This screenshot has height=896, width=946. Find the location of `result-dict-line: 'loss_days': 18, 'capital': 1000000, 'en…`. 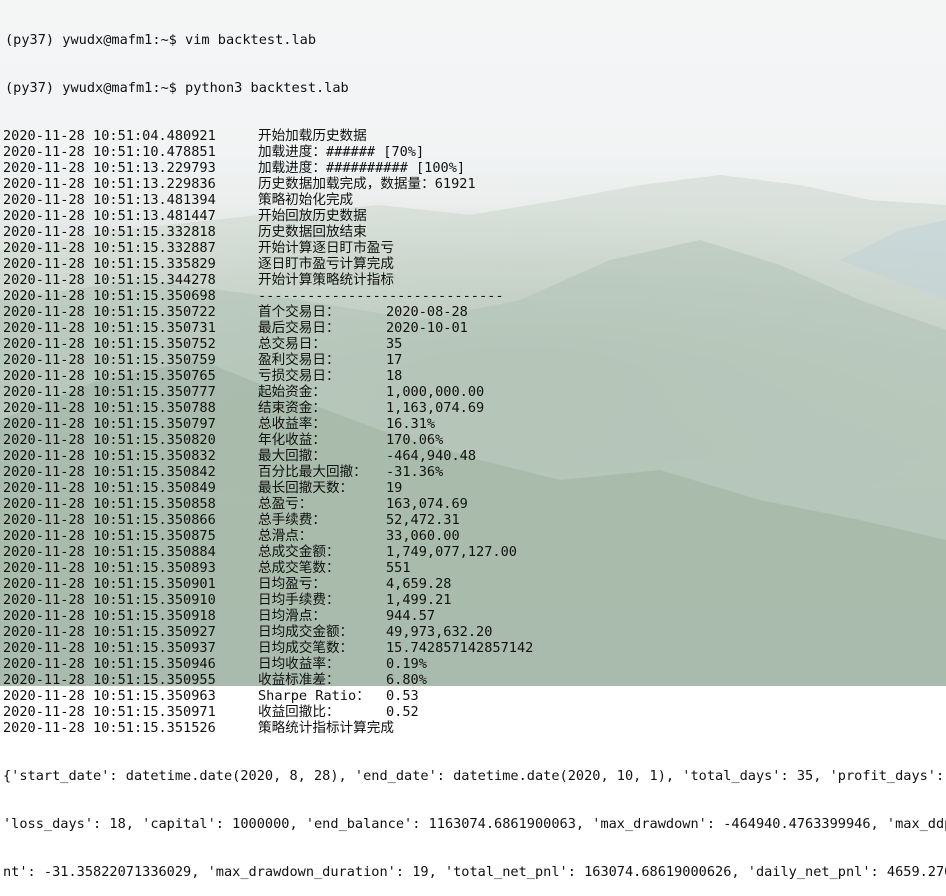

result-dict-line: 'loss_days': 18, 'capital': 1000000, 'en… is located at coordinates (474, 824).